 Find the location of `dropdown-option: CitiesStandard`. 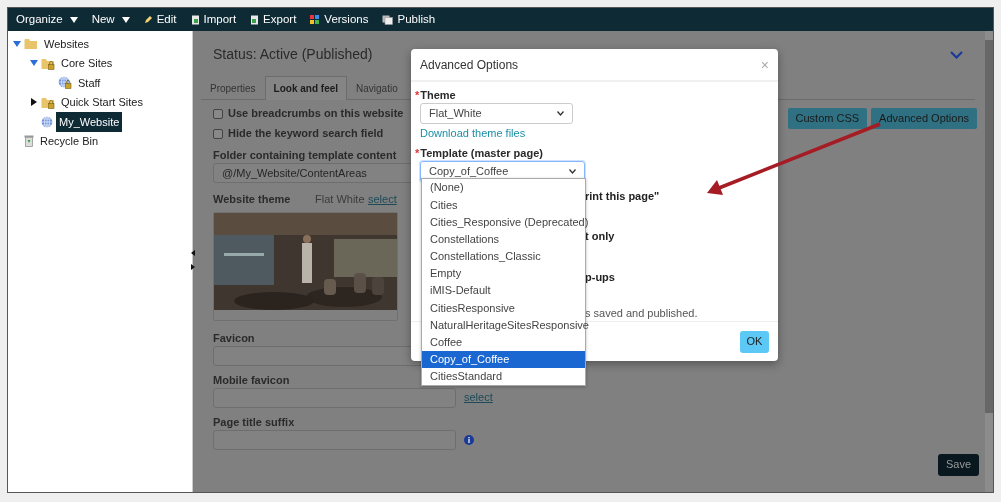

dropdown-option: CitiesStandard is located at coordinates (503, 377).